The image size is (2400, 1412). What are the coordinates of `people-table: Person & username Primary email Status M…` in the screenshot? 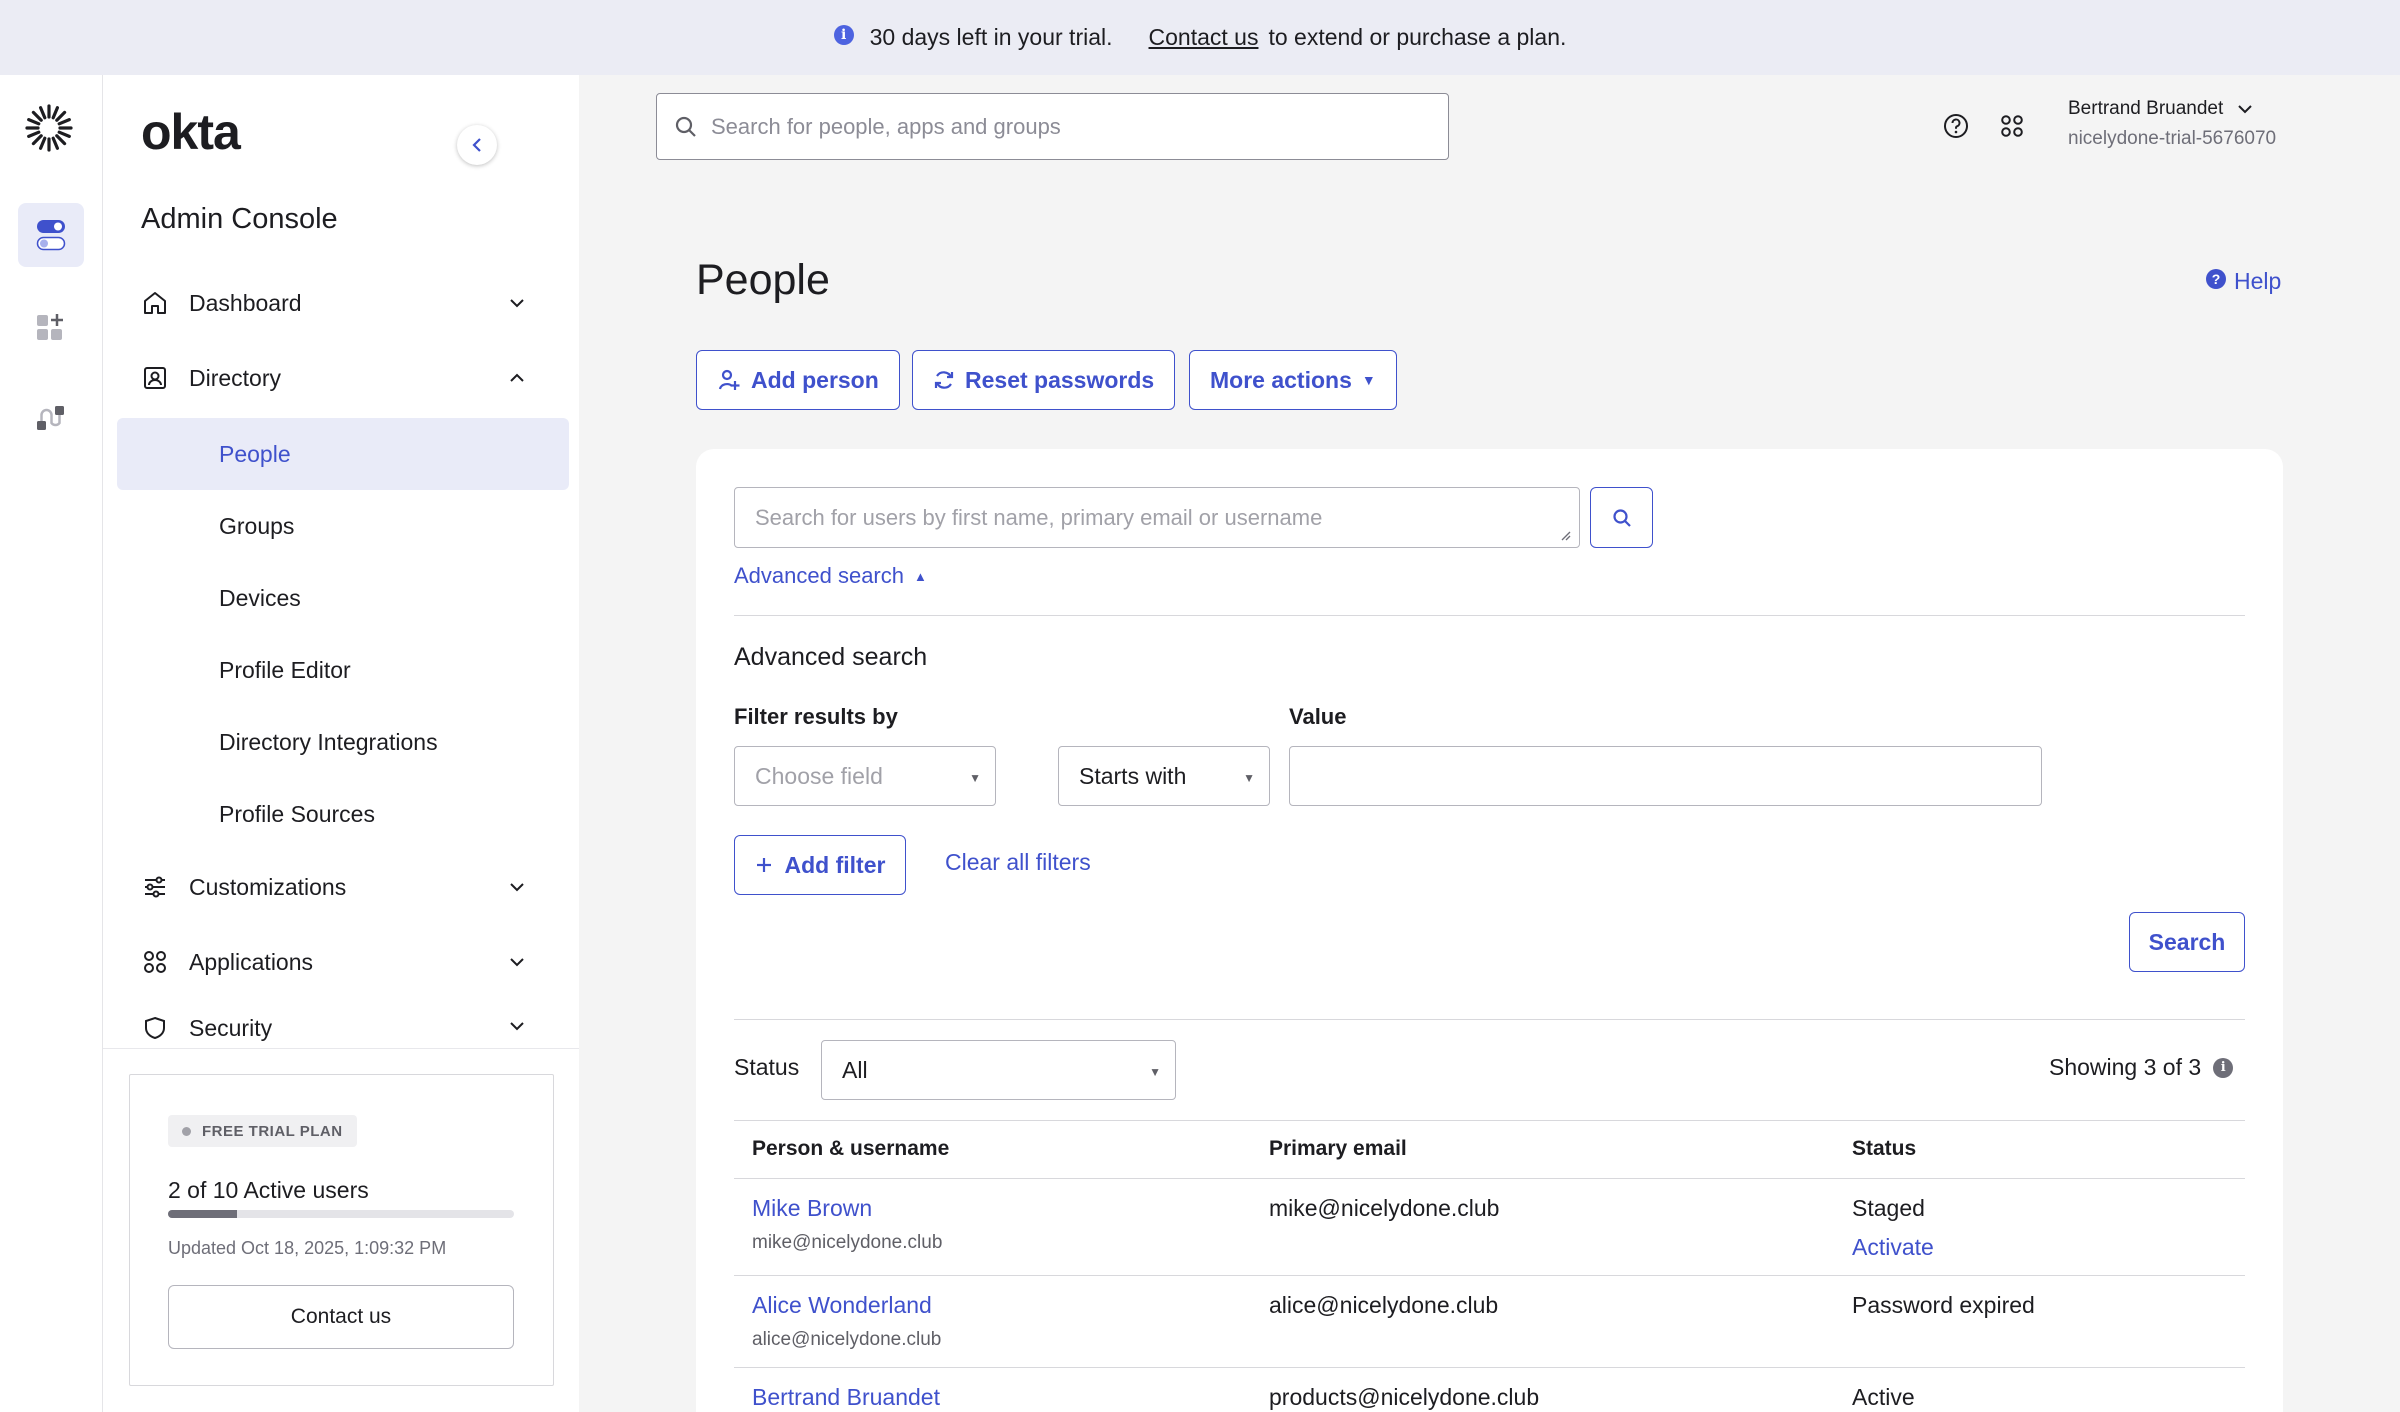 It's located at (1489, 1266).